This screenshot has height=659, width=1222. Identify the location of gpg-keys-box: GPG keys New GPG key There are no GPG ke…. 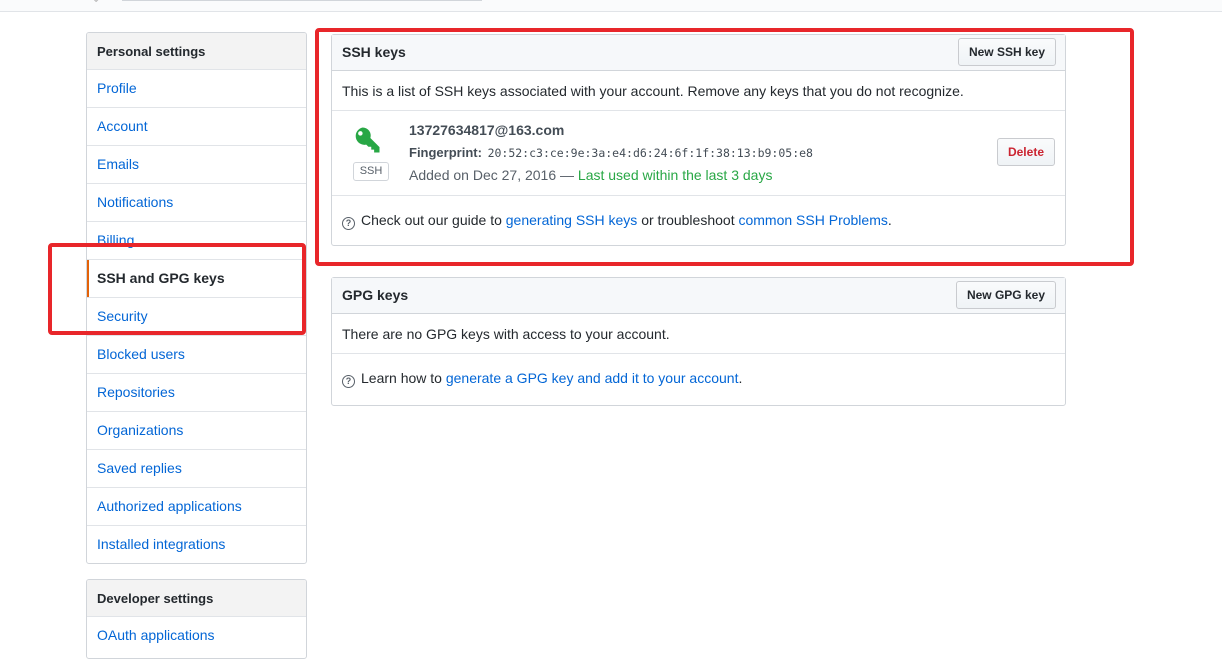
(698, 341).